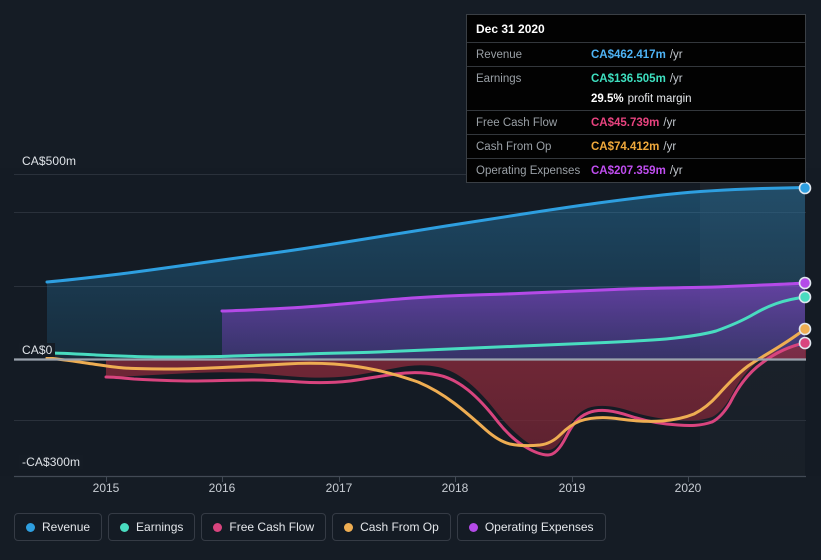  I want to click on earnings-endpoint, so click(805, 297).